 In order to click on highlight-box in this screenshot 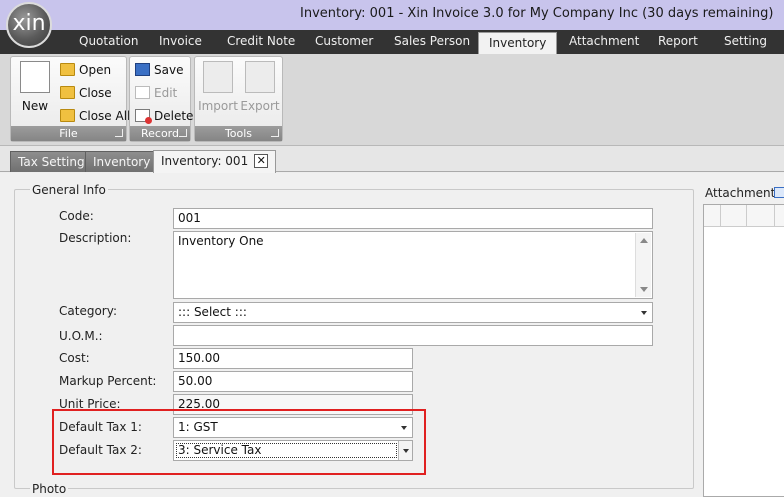, I will do `click(239, 442)`.